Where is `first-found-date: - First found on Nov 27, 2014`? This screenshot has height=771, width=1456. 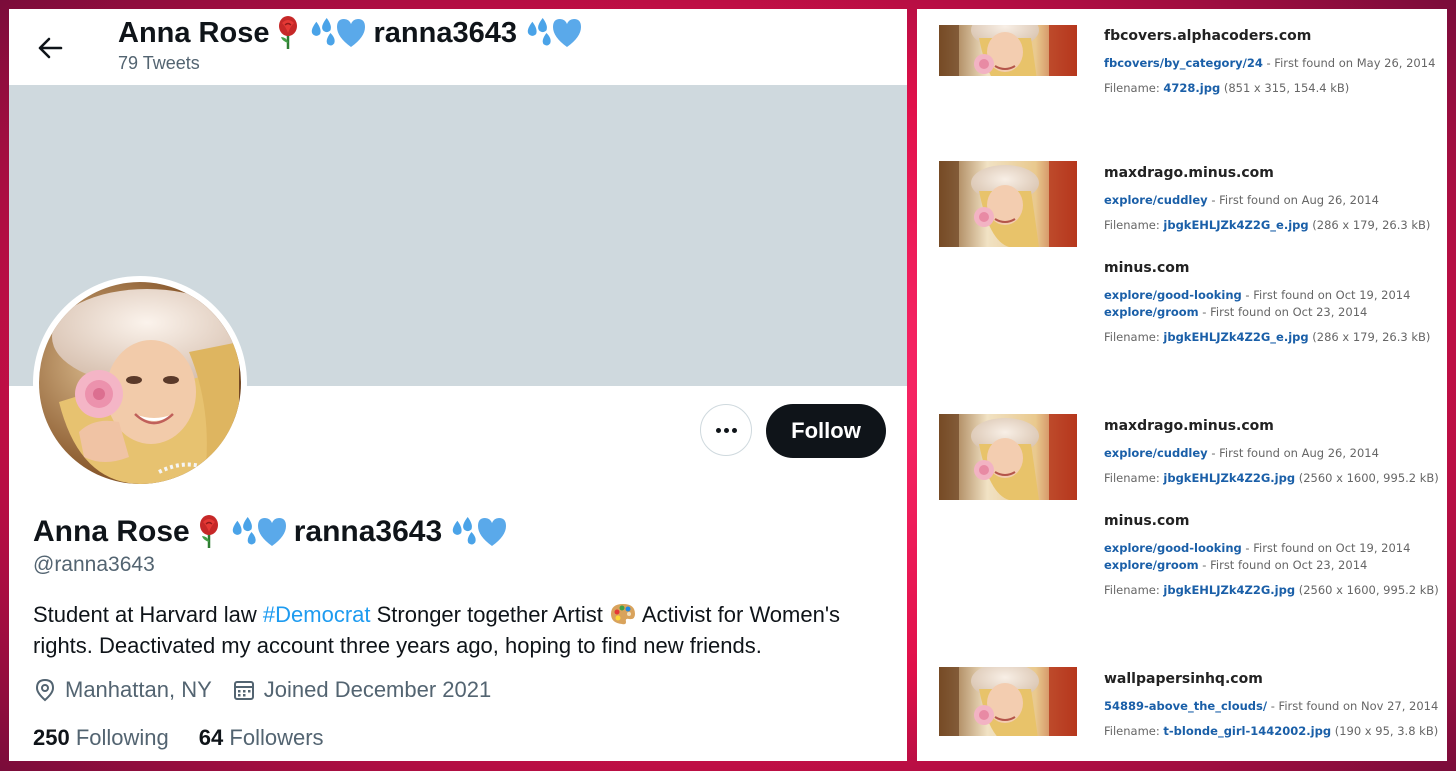 first-found-date: - First found on Nov 27, 2014 is located at coordinates (1353, 706).